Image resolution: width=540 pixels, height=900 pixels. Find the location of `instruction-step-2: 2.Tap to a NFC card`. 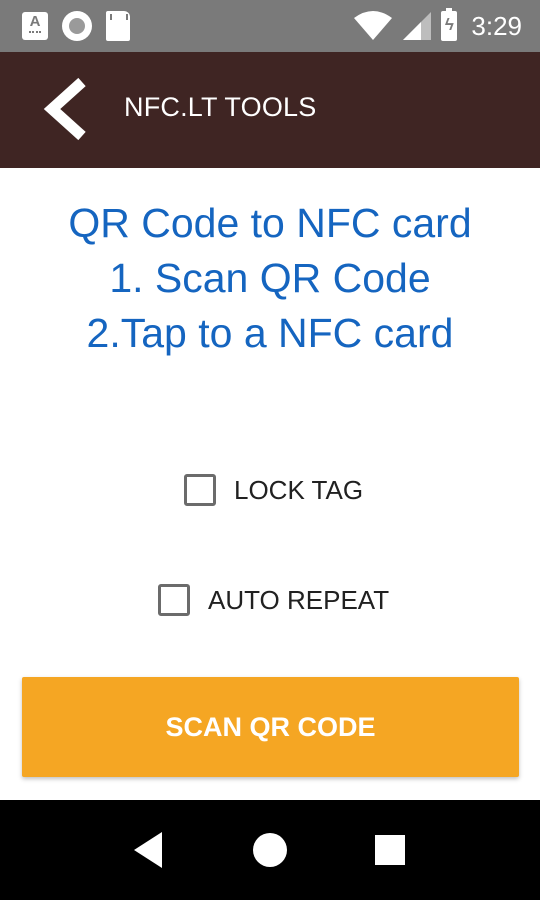

instruction-step-2: 2.Tap to a NFC card is located at coordinates (270, 333).